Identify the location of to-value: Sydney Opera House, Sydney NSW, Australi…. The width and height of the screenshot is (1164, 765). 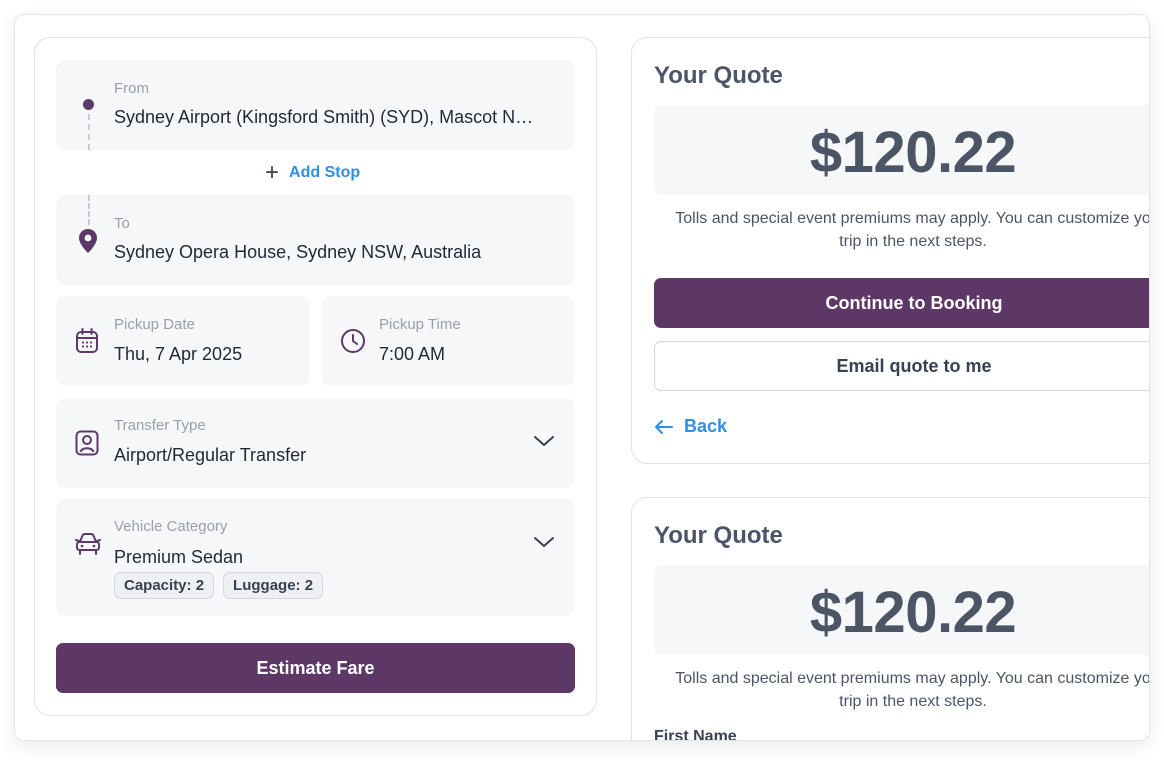
(297, 252).